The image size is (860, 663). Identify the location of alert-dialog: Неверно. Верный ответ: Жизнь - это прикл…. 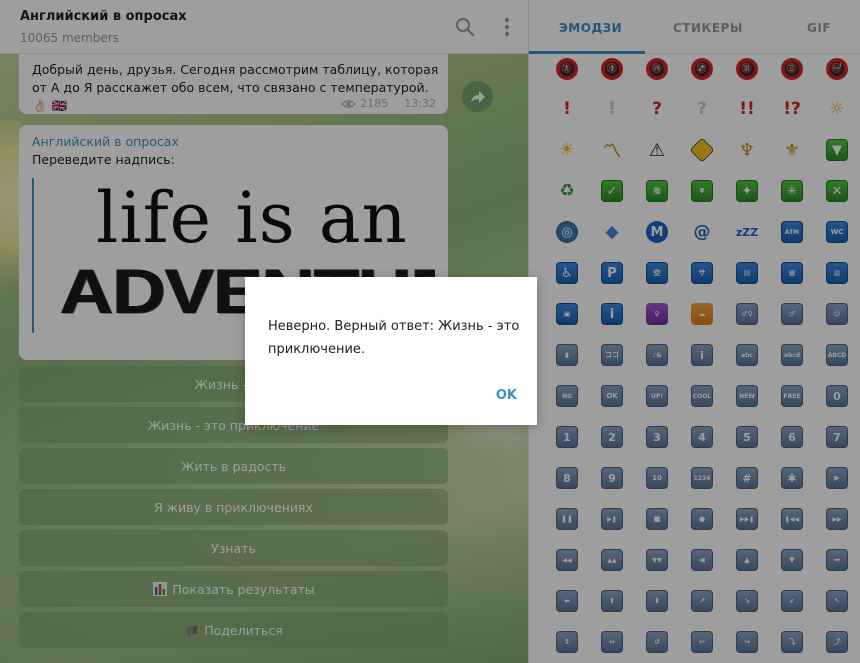
(391, 351).